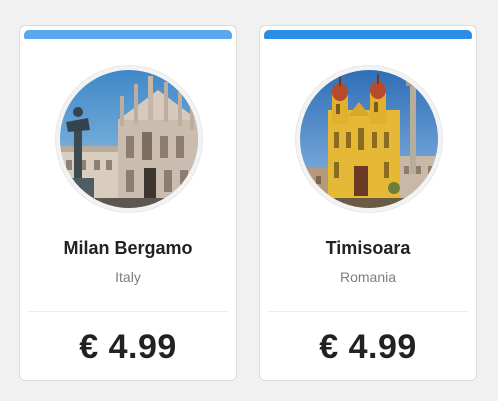 This screenshot has height=401, width=498. Describe the element at coordinates (368, 277) in the screenshot. I see `country-name: Romania` at that location.